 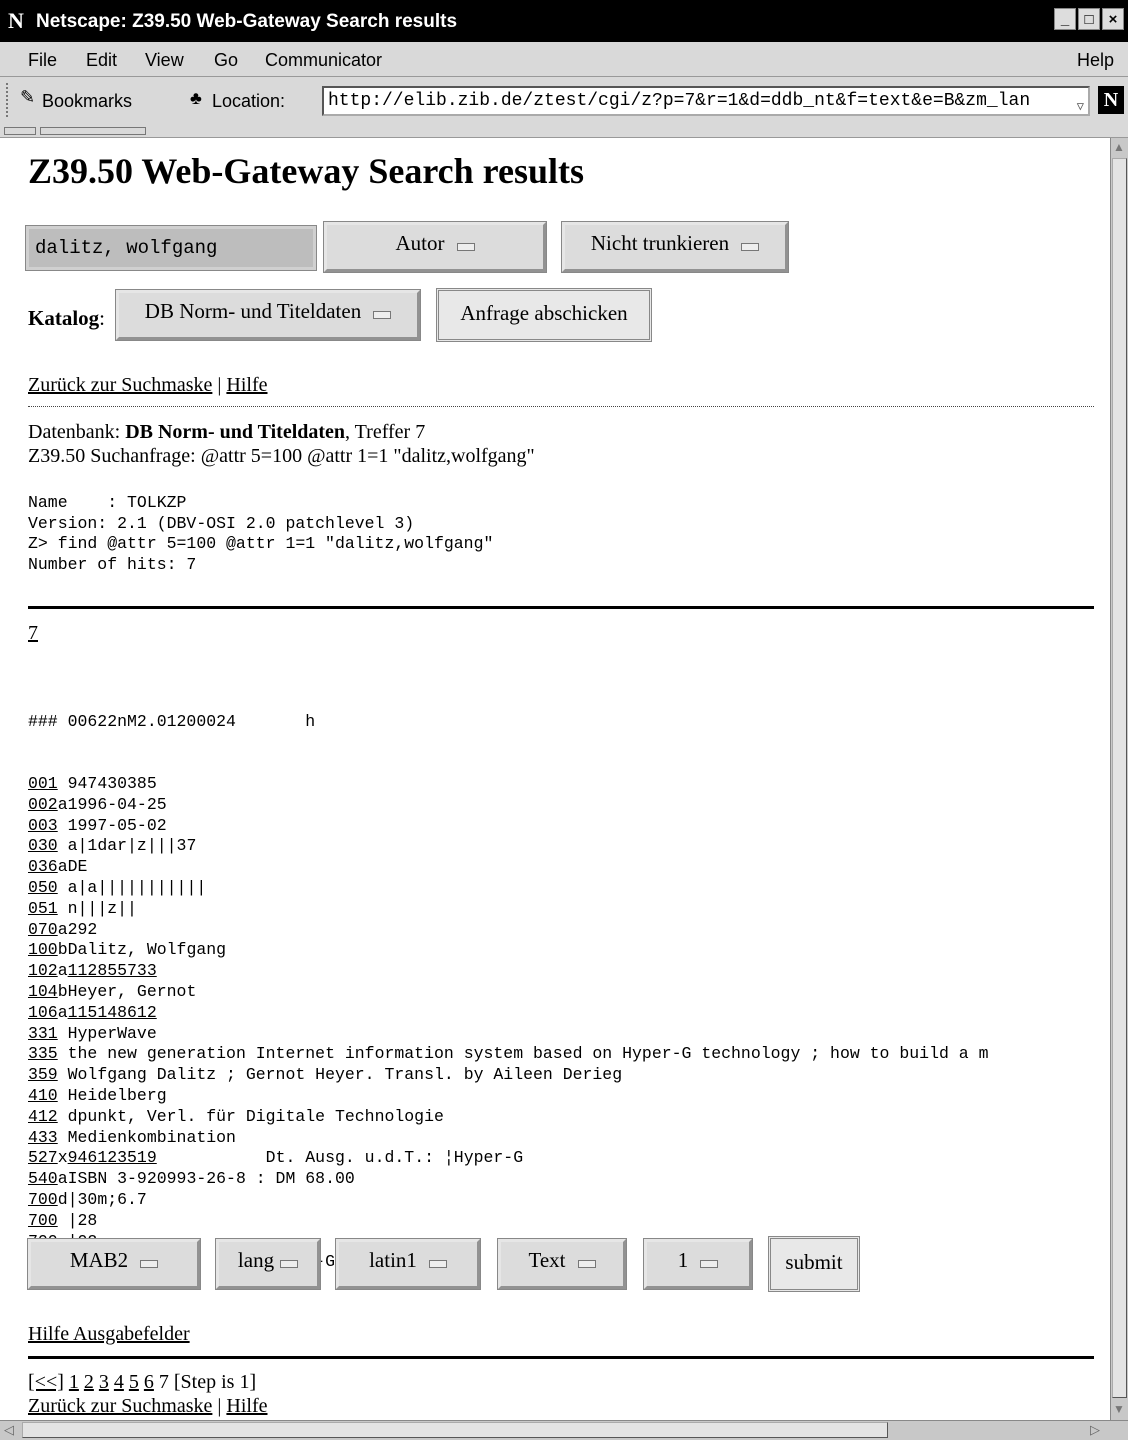 What do you see at coordinates (323, 60) in the screenshot?
I see `menu-communicator: Communicator` at bounding box center [323, 60].